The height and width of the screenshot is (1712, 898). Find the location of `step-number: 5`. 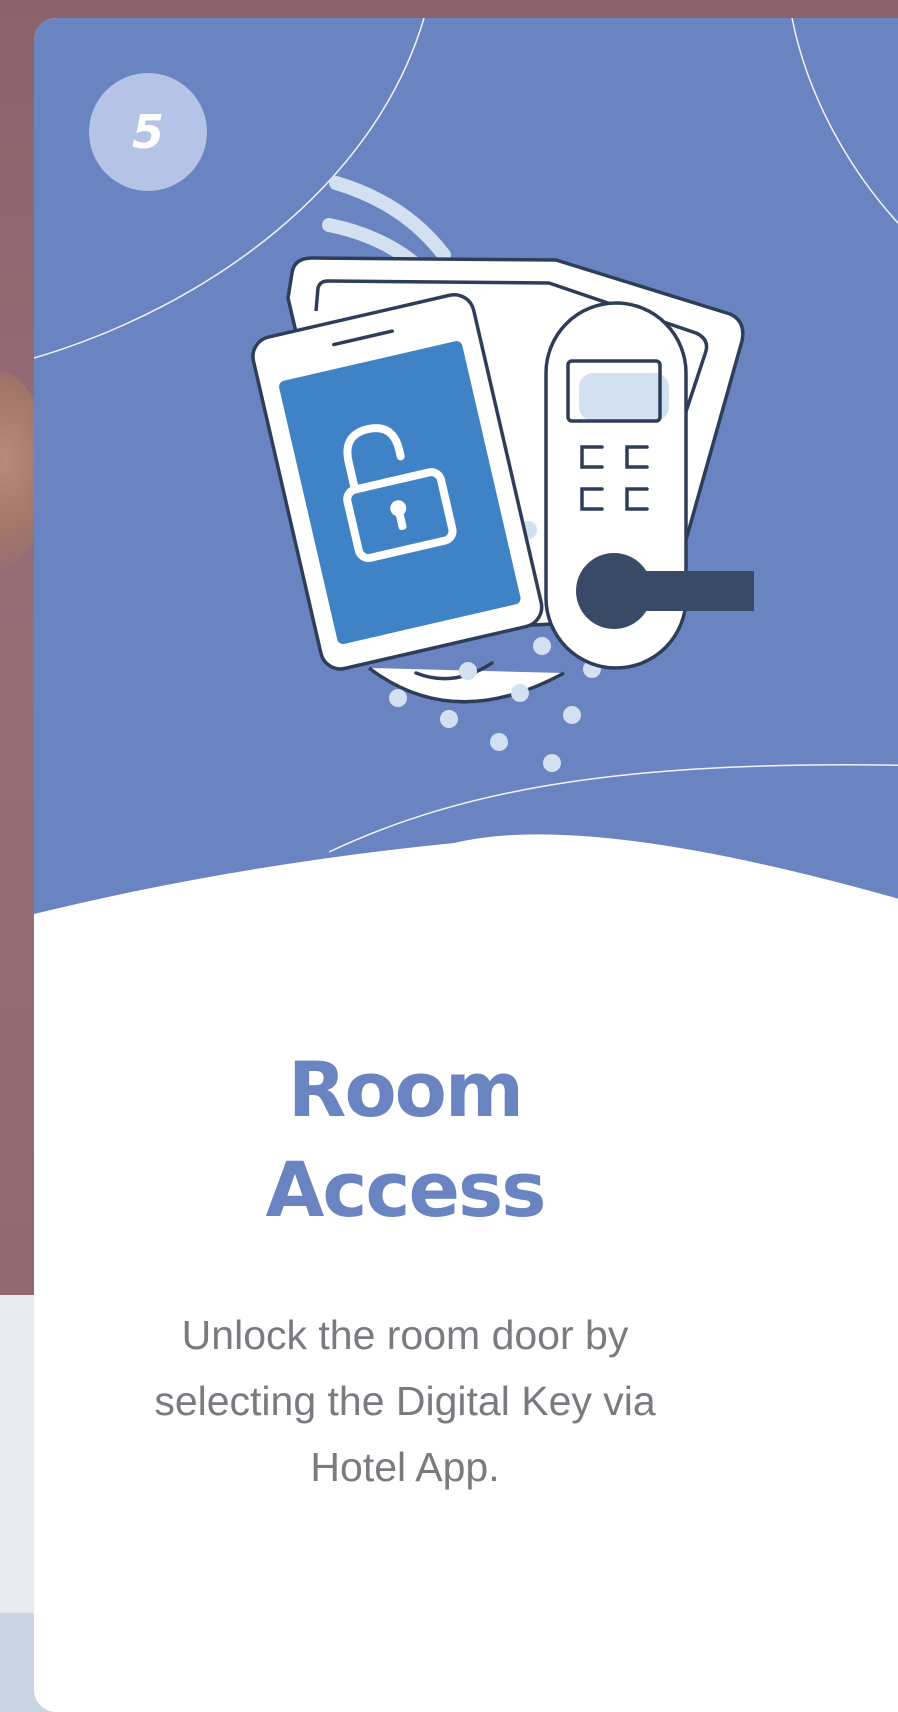

step-number: 5 is located at coordinates (147, 132).